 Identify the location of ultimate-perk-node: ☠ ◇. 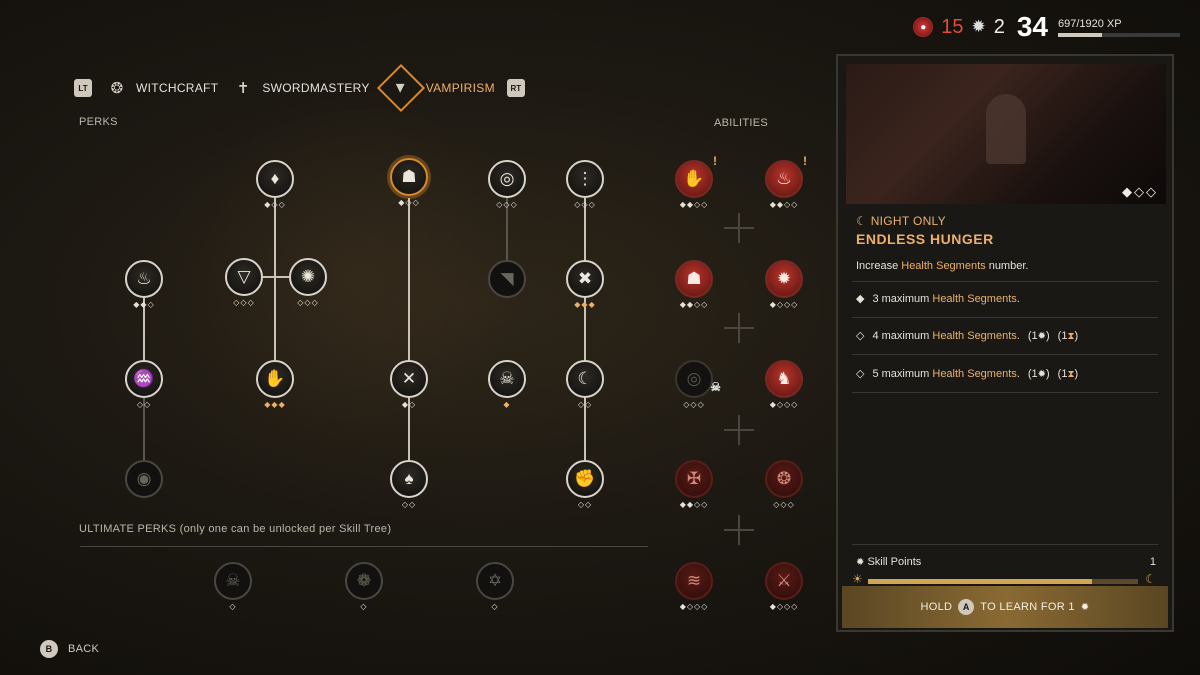
(233, 586).